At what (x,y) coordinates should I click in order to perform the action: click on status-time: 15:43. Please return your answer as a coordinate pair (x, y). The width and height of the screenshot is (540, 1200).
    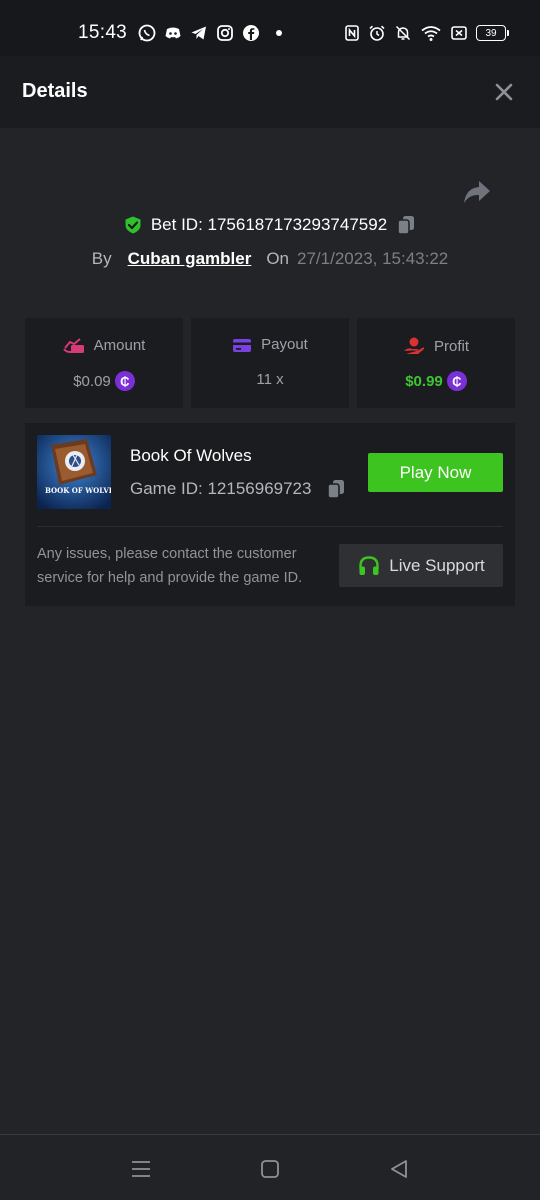
    Looking at the image, I should click on (103, 32).